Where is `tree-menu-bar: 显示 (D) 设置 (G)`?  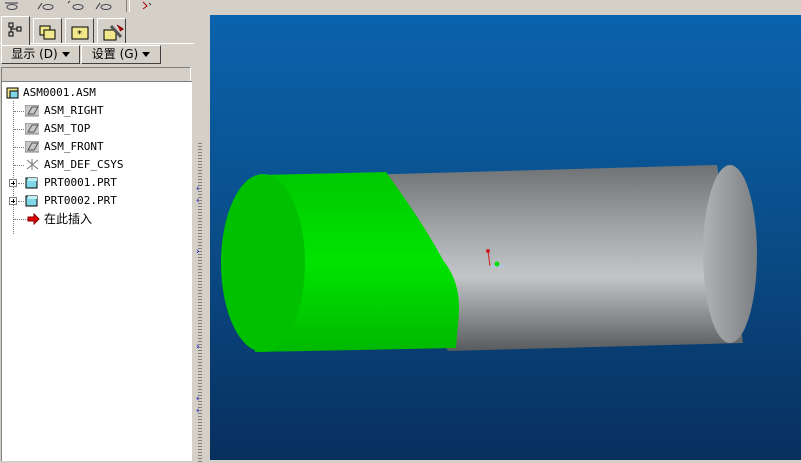 tree-menu-bar: 显示 (D) 设置 (G) is located at coordinates (97, 55).